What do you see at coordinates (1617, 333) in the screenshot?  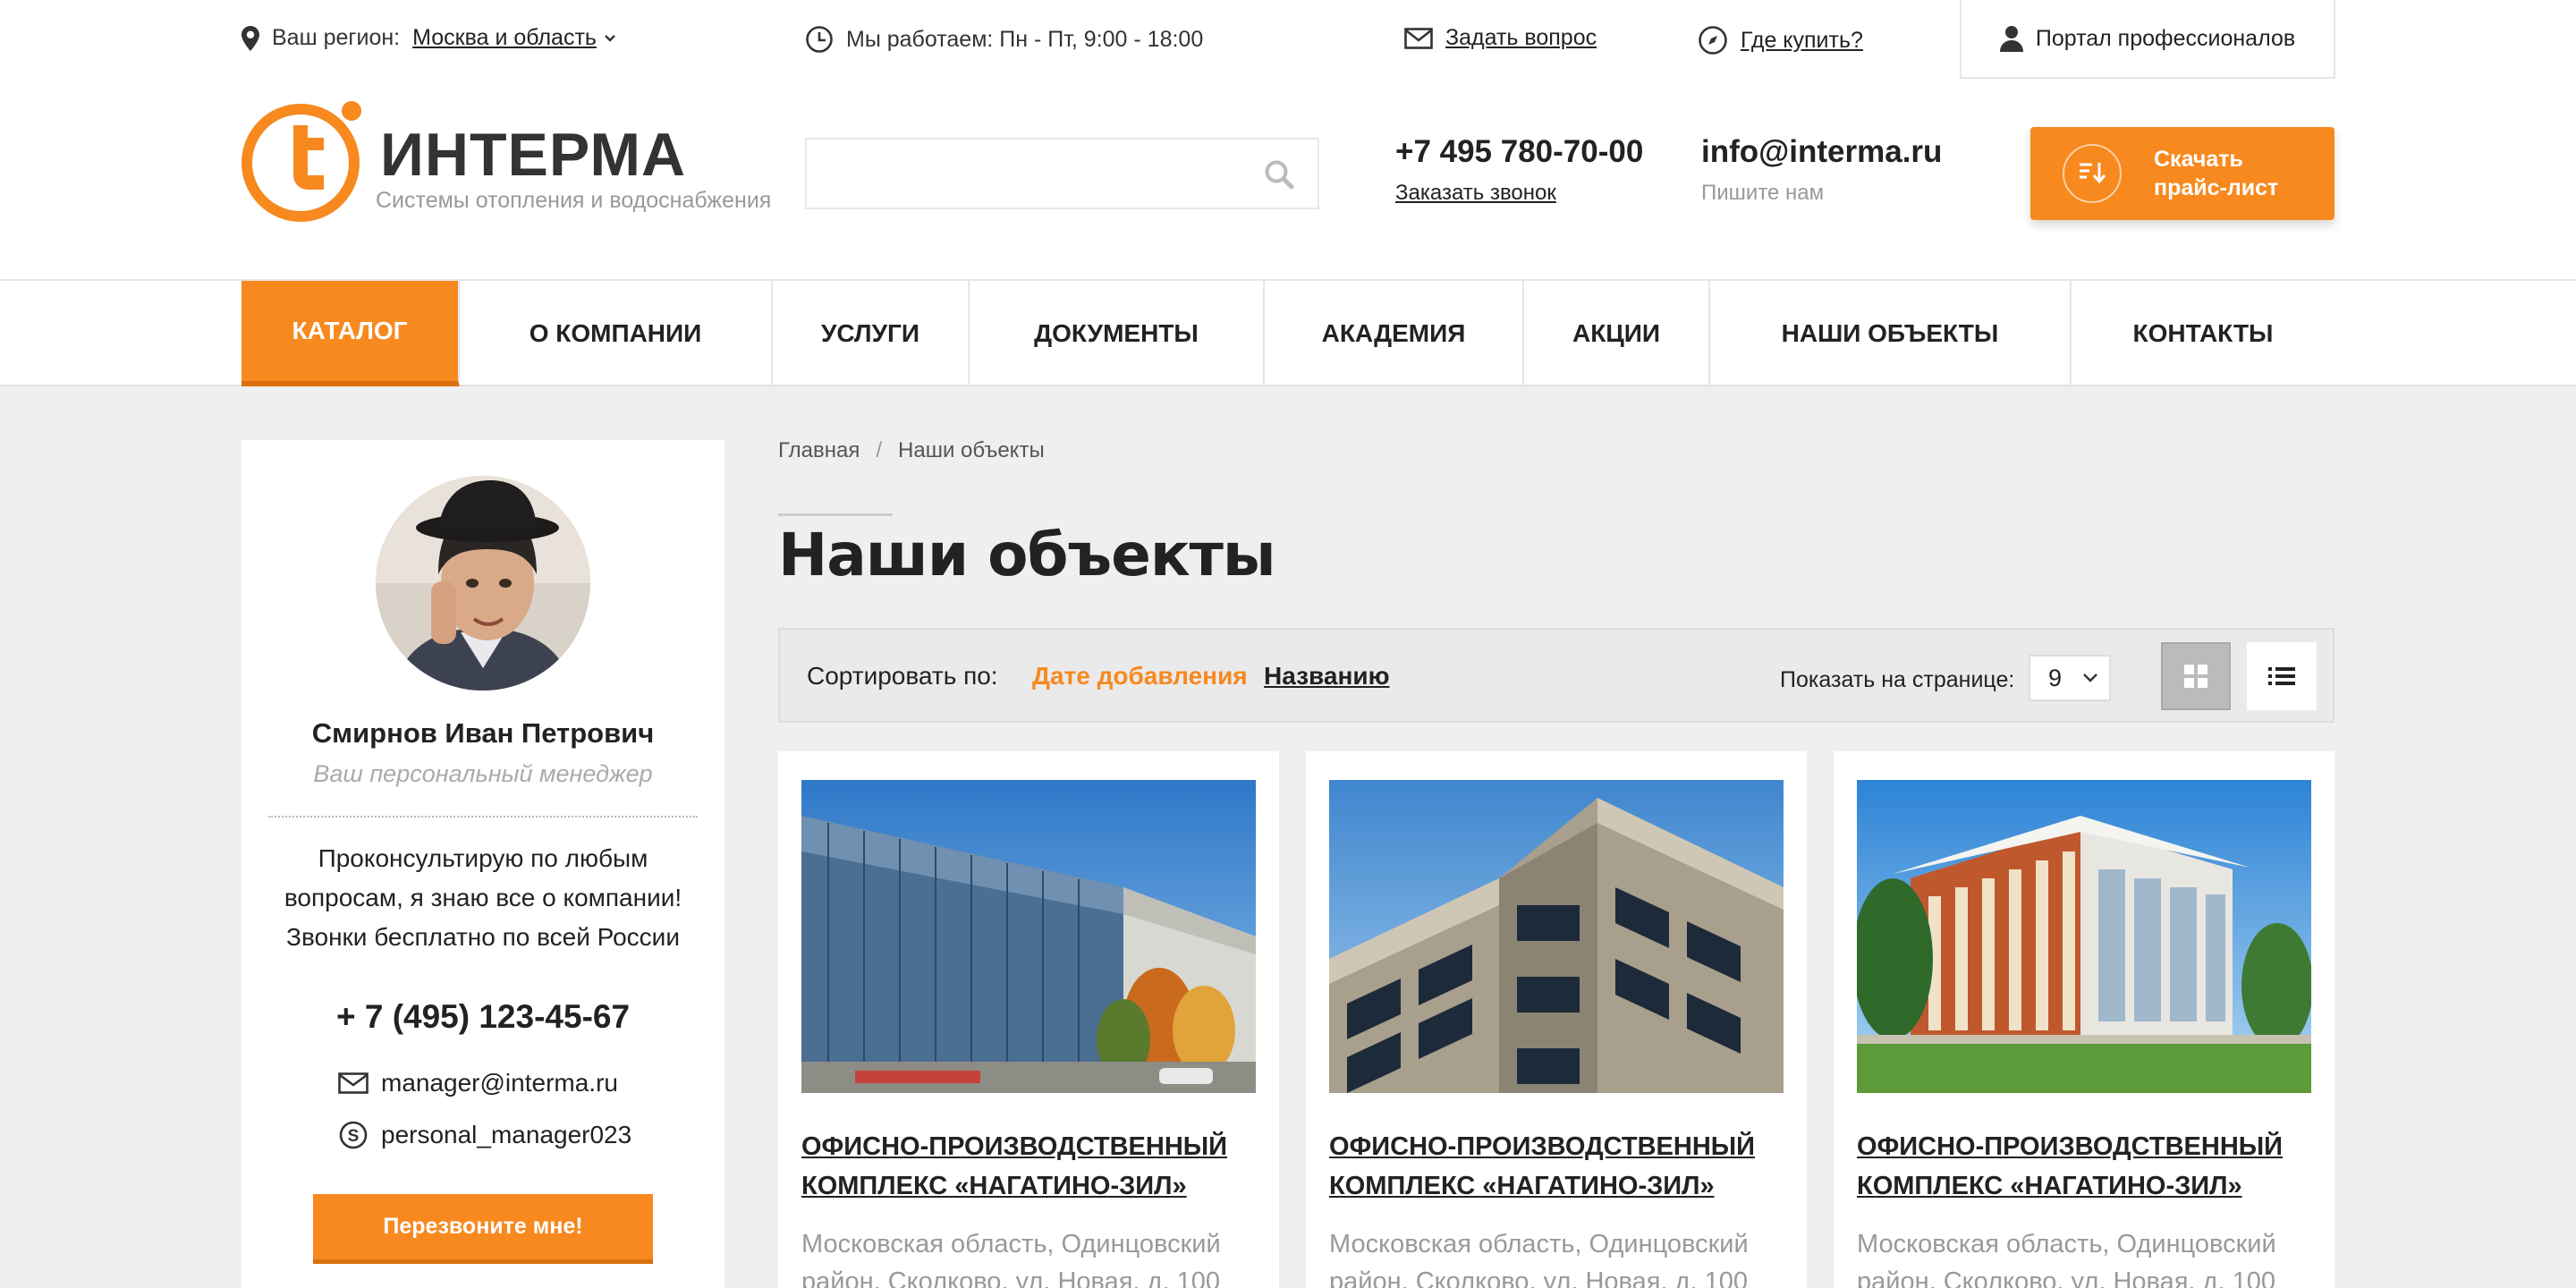 I see `nav-item-promotions: АКЦИИ` at bounding box center [1617, 333].